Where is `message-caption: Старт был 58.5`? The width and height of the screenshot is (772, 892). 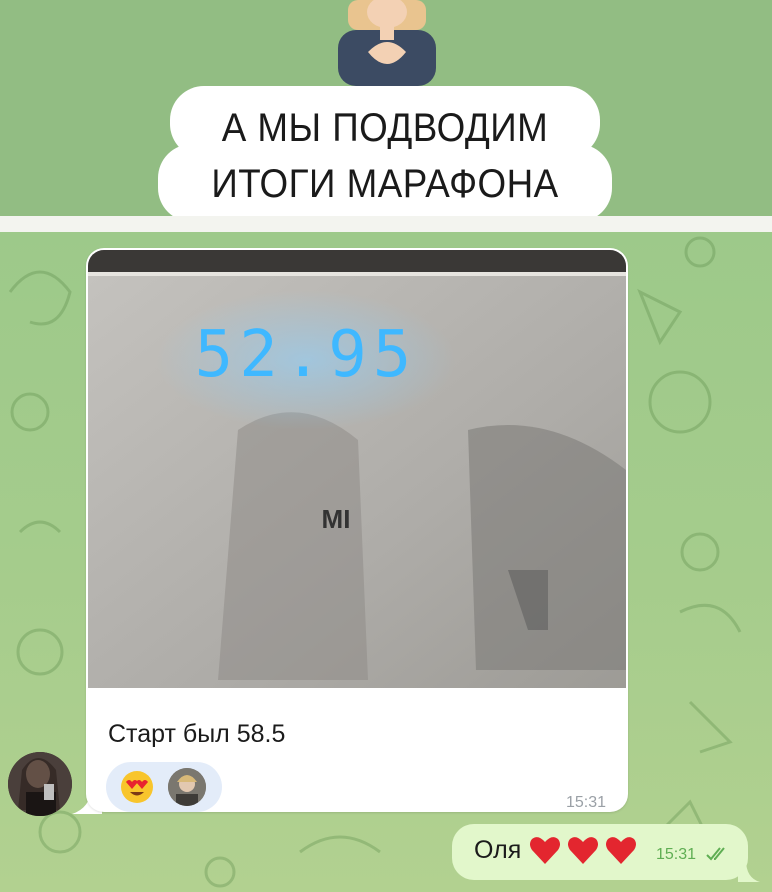 message-caption: Старт был 58.5 is located at coordinates (197, 734).